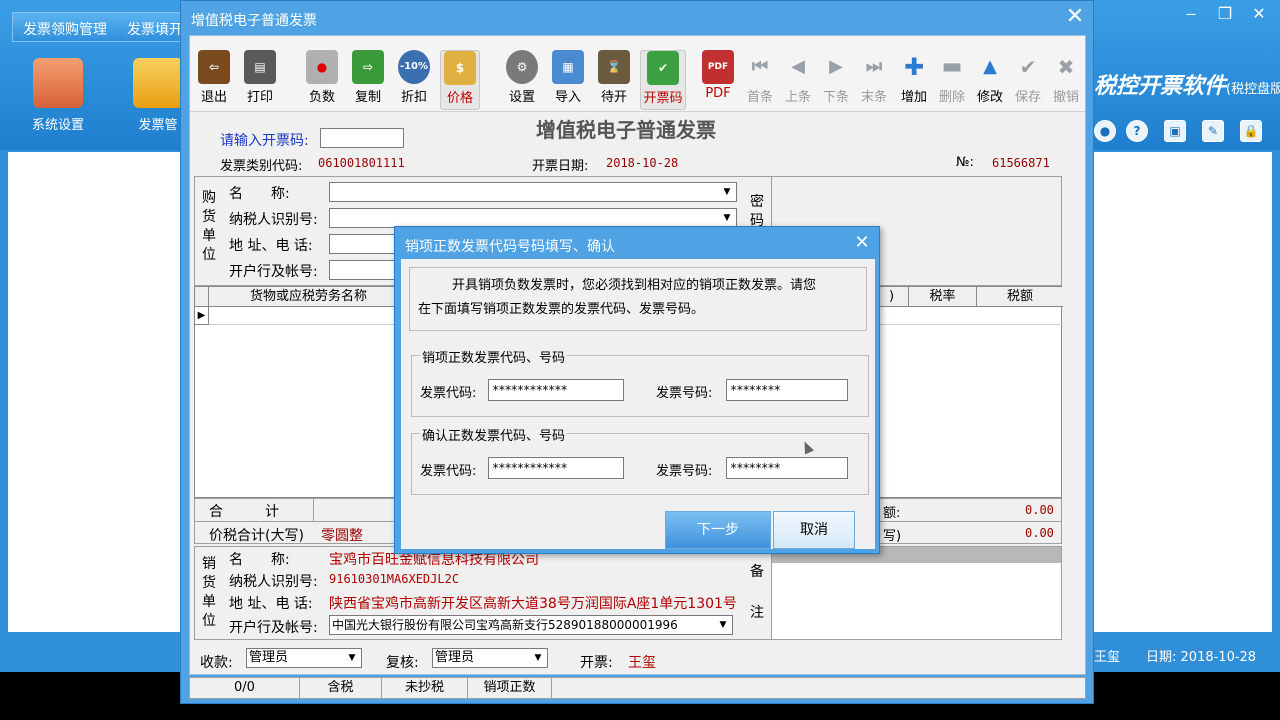 The width and height of the screenshot is (1280, 720). Describe the element at coordinates (965, 162) in the screenshot. I see `invoice-no-label: №:` at that location.